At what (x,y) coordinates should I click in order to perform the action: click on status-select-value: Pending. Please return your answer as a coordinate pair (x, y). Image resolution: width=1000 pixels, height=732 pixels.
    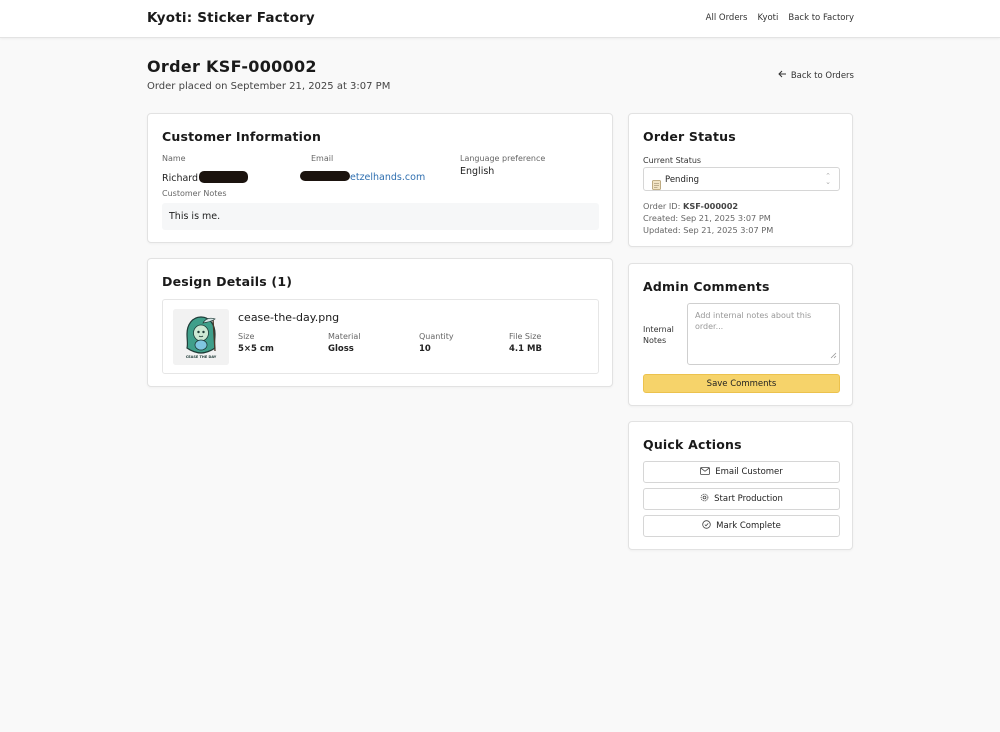
    Looking at the image, I should click on (682, 180).